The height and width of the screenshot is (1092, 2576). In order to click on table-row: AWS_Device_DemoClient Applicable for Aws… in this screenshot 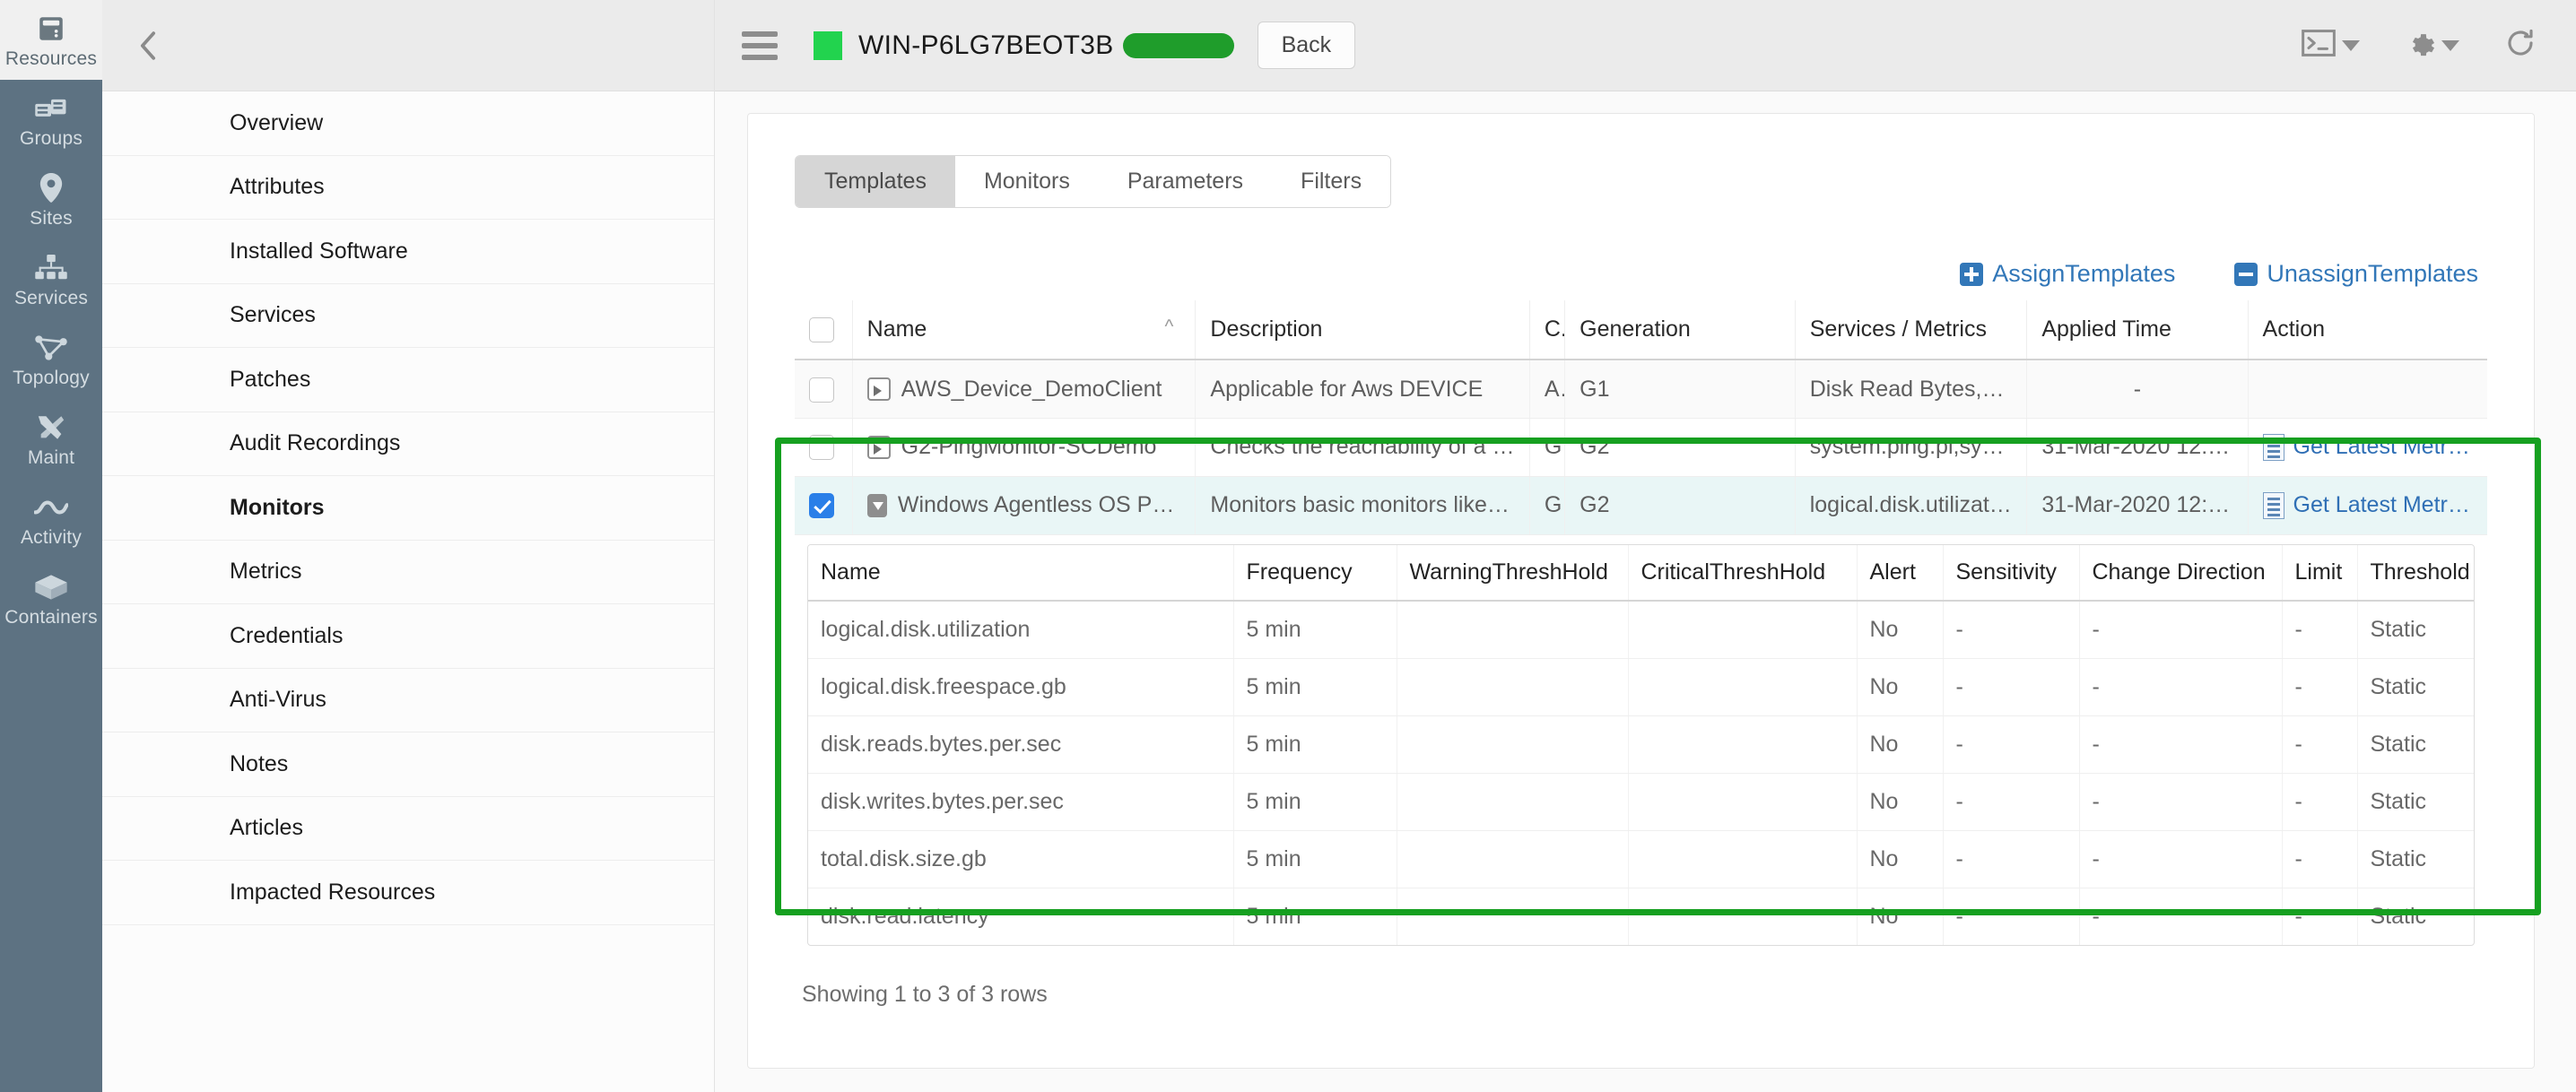, I will do `click(1641, 389)`.